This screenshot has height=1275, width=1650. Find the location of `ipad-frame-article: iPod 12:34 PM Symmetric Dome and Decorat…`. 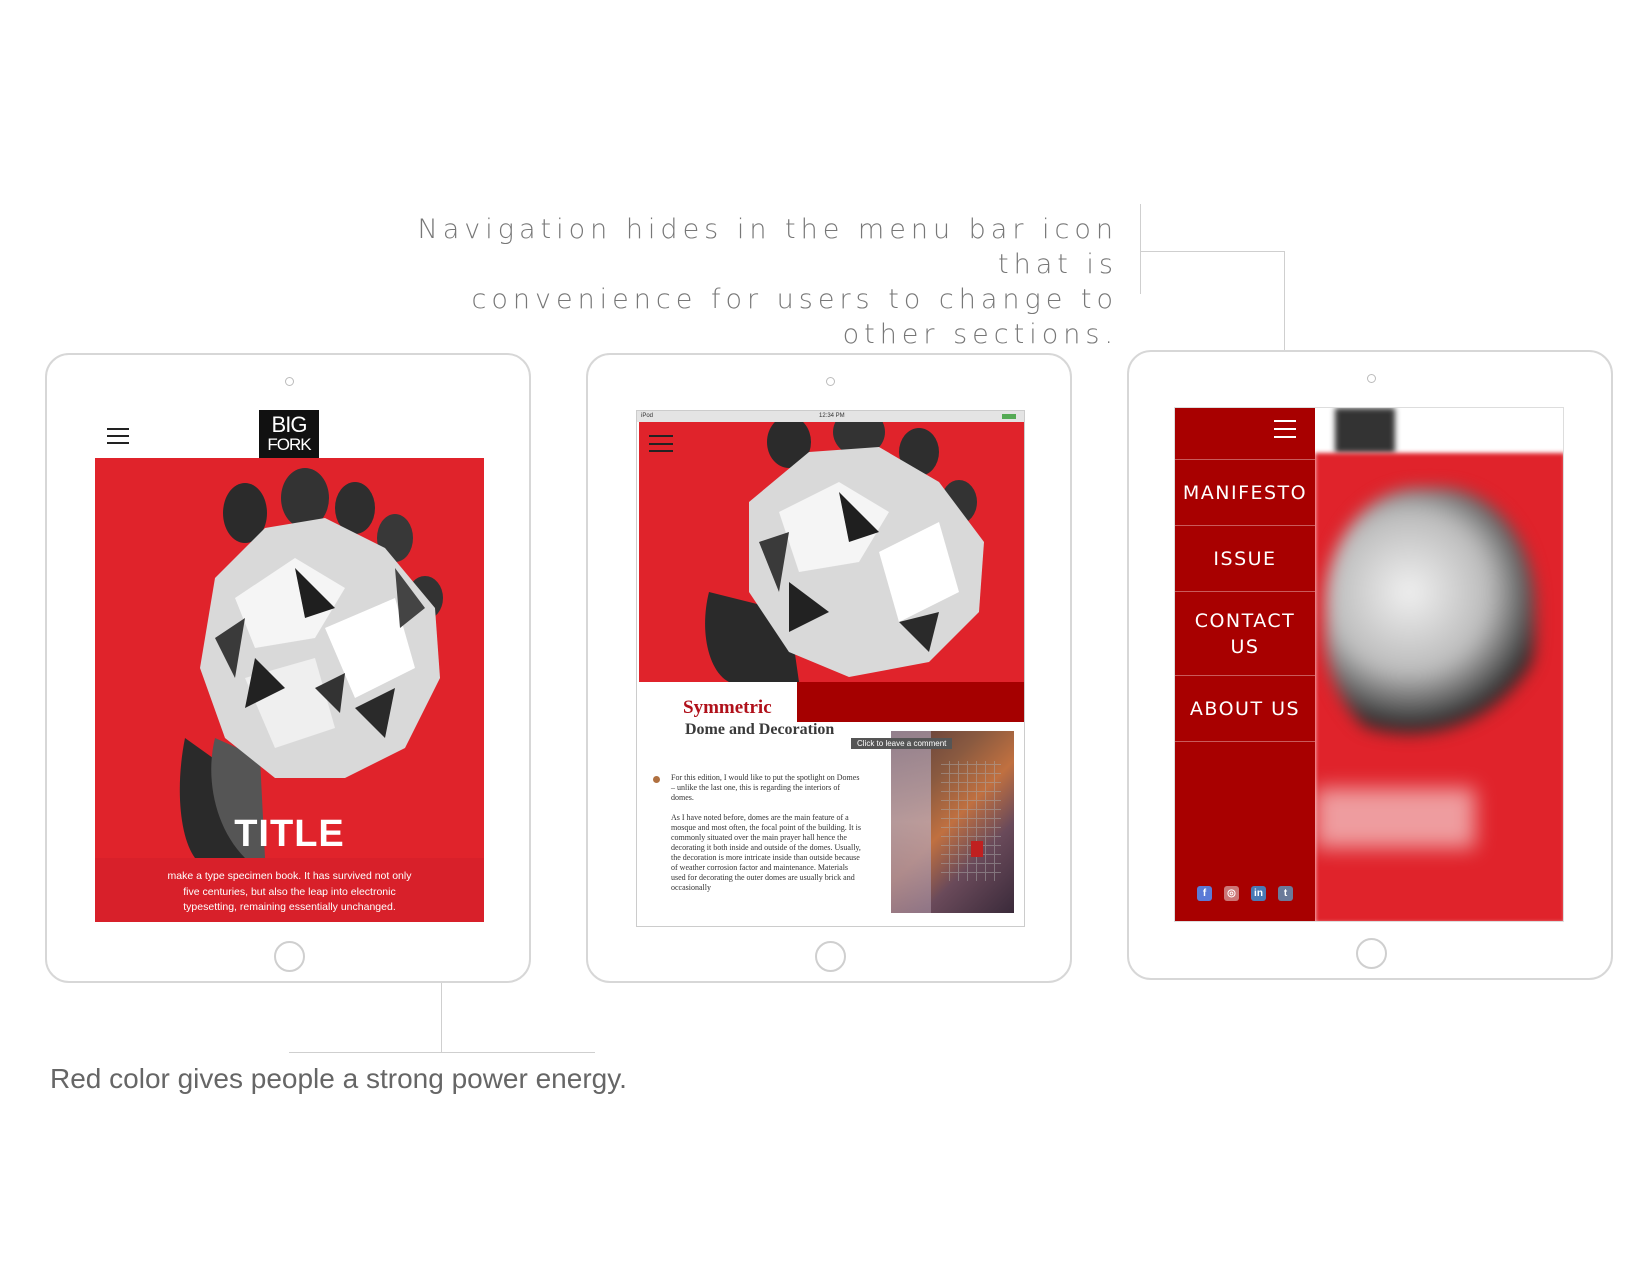

ipad-frame-article: iPod 12:34 PM Symmetric Dome and Decorat… is located at coordinates (829, 668).